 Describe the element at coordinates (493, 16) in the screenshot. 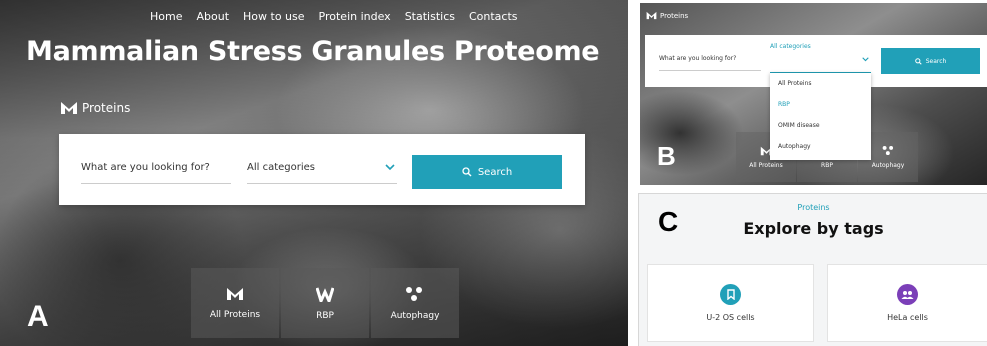

I see `nav-contacts: Contacts` at that location.